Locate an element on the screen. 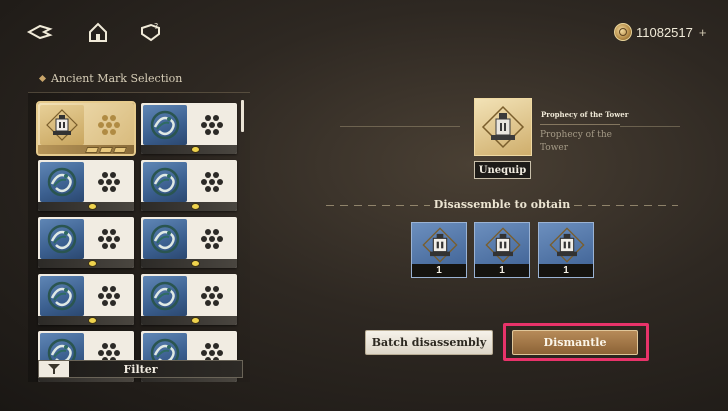 This screenshot has width=728, height=411. currency-display: 11082517 + is located at coordinates (660, 32).